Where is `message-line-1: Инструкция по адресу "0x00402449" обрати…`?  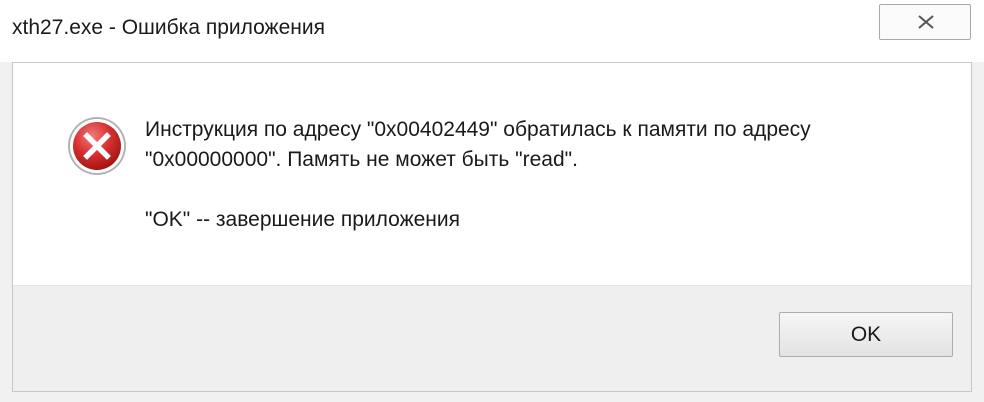 message-line-1: Инструкция по адресу "0x00402449" обрати… is located at coordinates (478, 129).